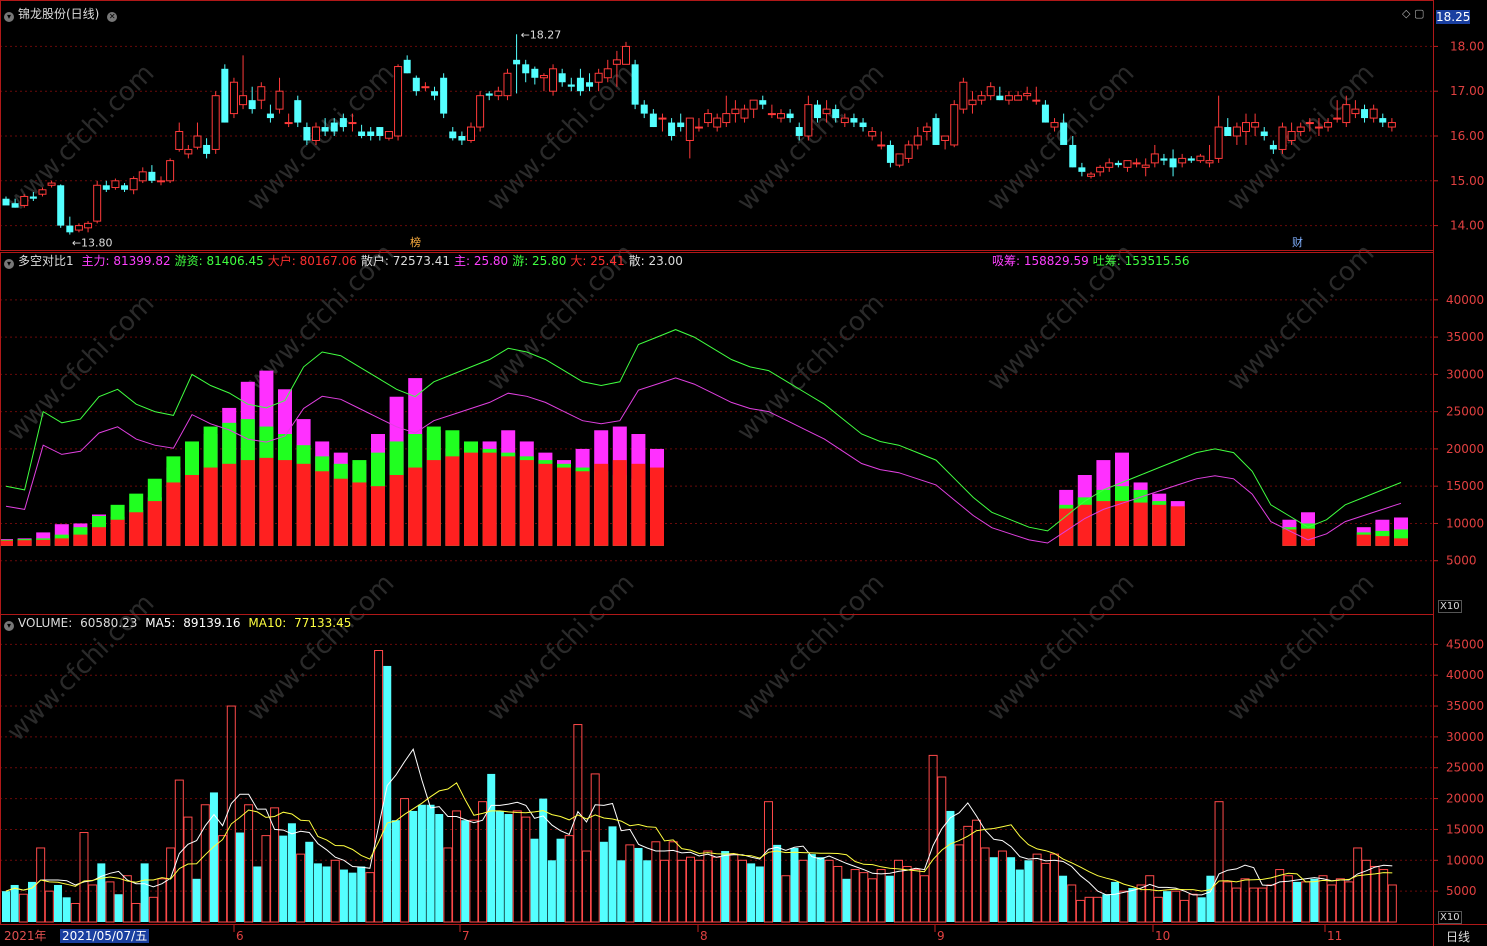 Image resolution: width=1487 pixels, height=946 pixels. I want to click on month-label-10: 10, so click(1162, 936).